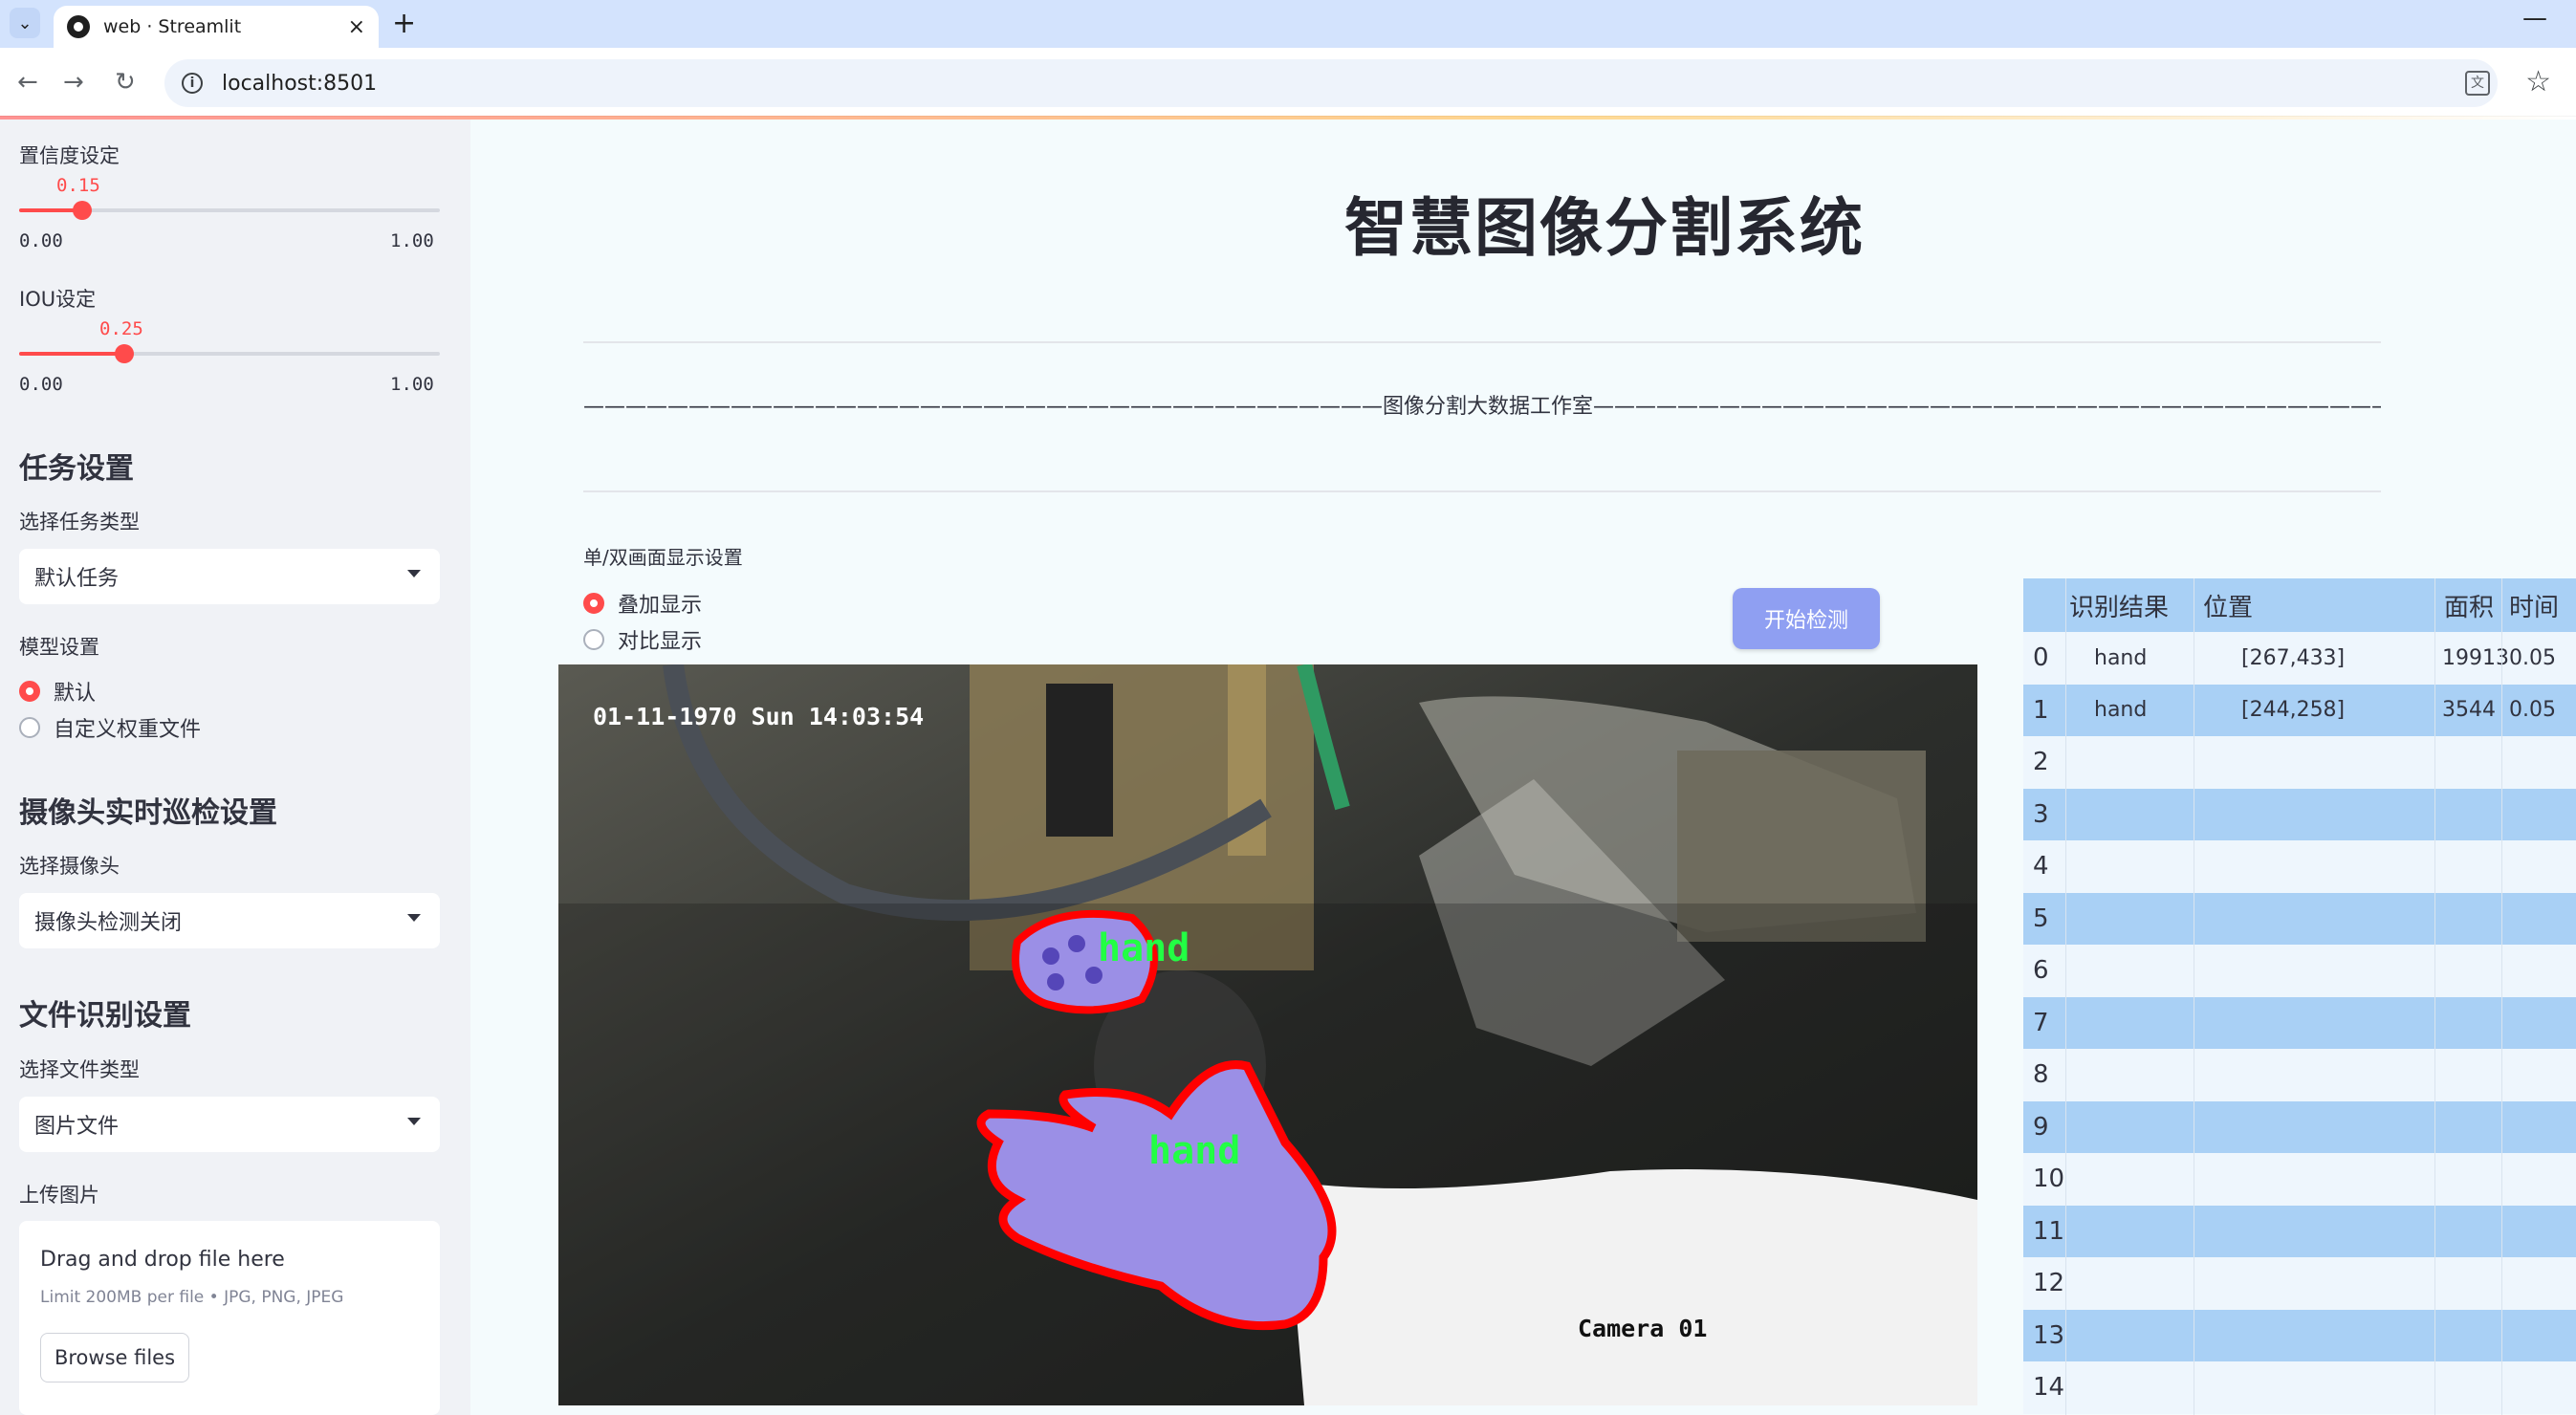  Describe the element at coordinates (2534, 605) in the screenshot. I see `col-header-time: 时间` at that location.